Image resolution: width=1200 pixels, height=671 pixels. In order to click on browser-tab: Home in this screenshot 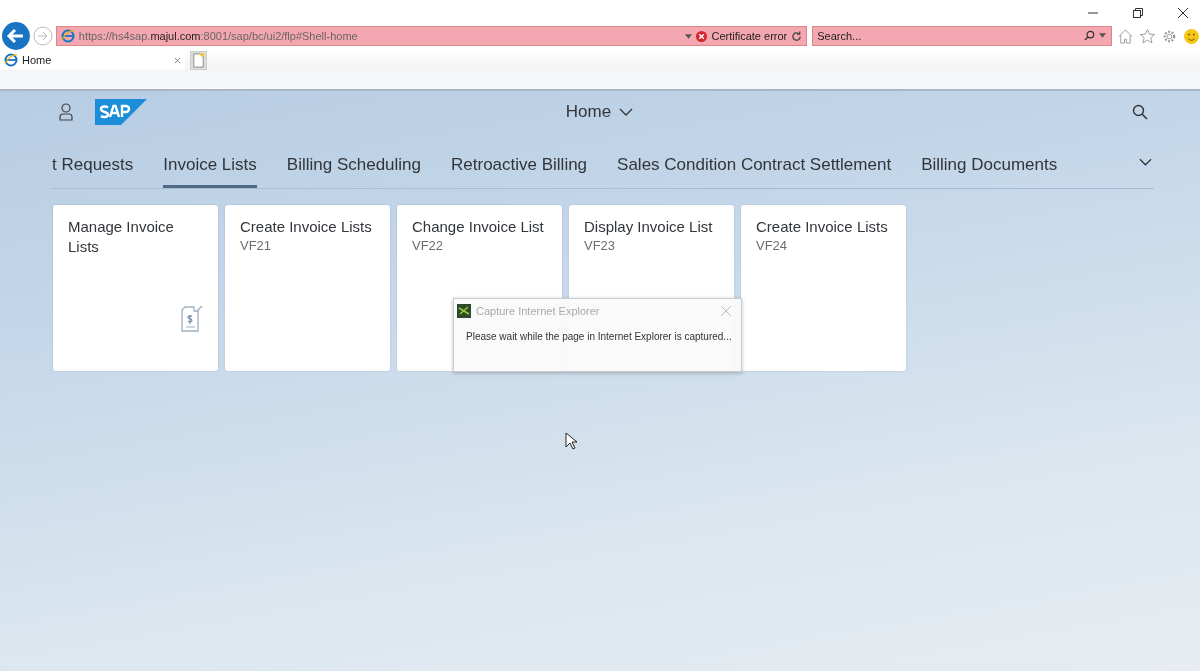, I will do `click(92, 60)`.